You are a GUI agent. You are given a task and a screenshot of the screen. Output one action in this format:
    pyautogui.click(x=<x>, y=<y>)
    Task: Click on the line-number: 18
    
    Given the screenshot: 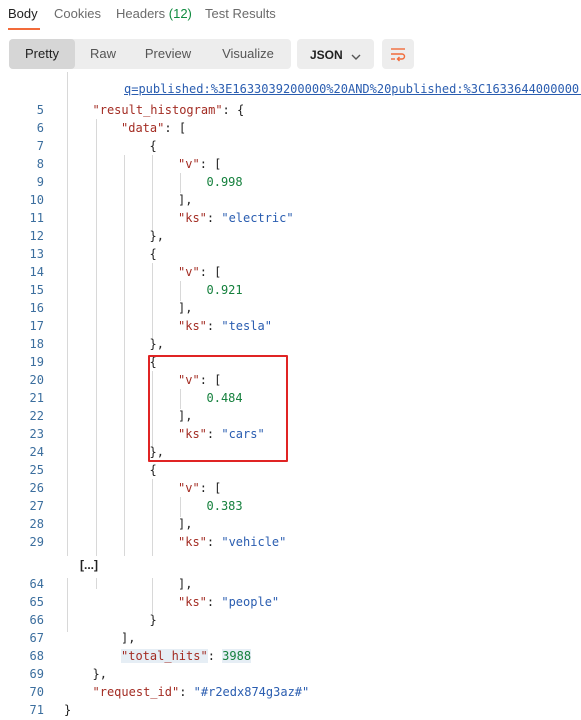 What is the action you would take?
    pyautogui.click(x=36, y=344)
    